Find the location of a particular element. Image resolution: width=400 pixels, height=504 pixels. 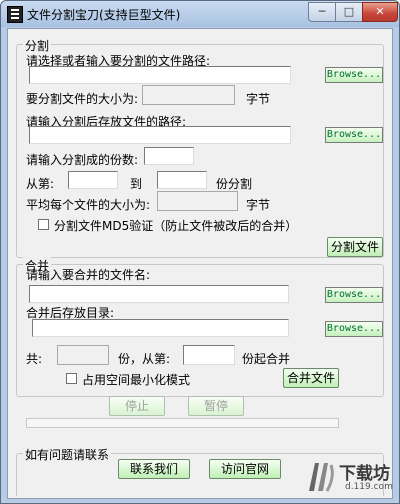

split-from-label: 从第: is located at coordinates (40, 184).